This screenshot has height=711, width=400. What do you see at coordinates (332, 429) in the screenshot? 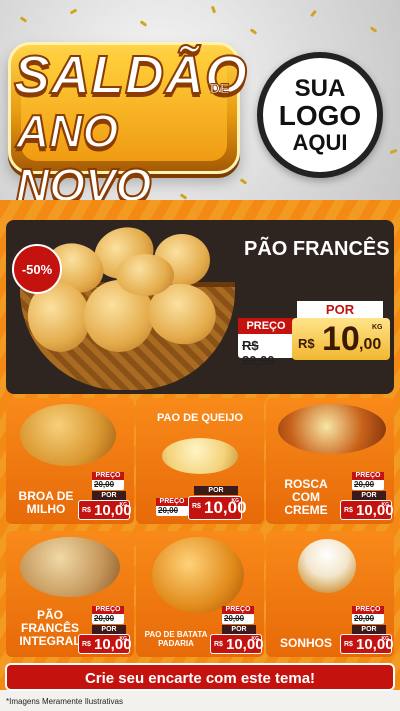
I see `rosca-image` at bounding box center [332, 429].